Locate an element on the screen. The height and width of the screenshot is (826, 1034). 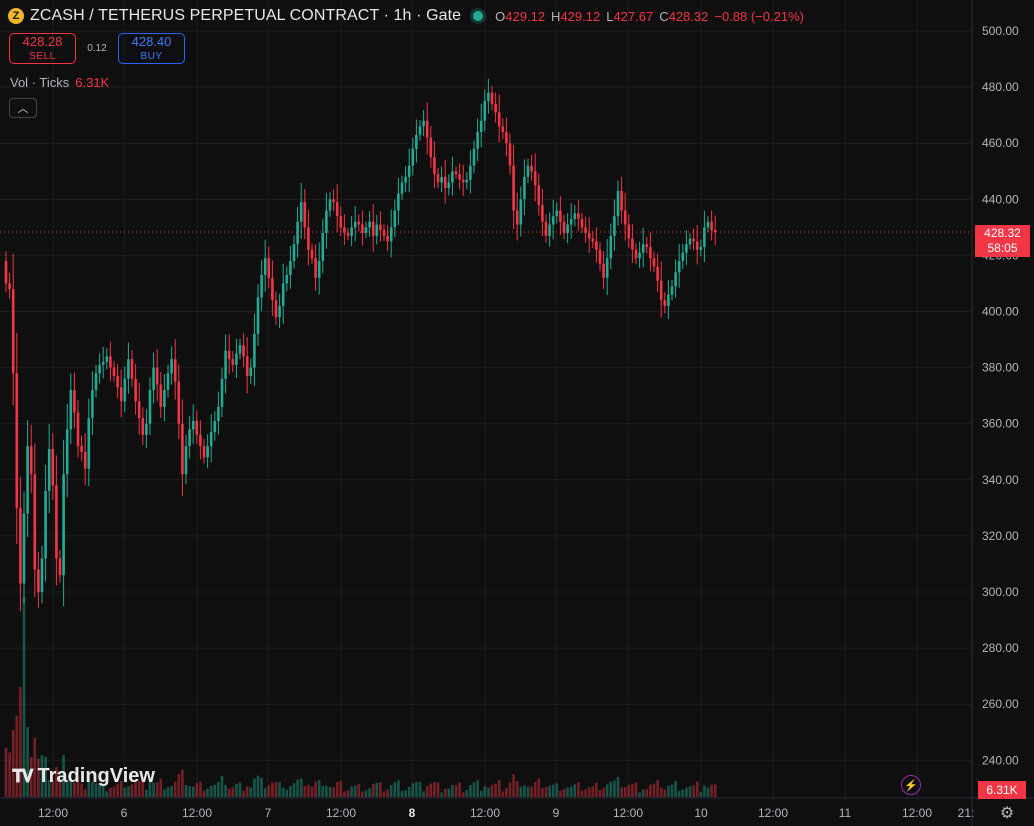
sell-price: 428.28 is located at coordinates (42, 41).